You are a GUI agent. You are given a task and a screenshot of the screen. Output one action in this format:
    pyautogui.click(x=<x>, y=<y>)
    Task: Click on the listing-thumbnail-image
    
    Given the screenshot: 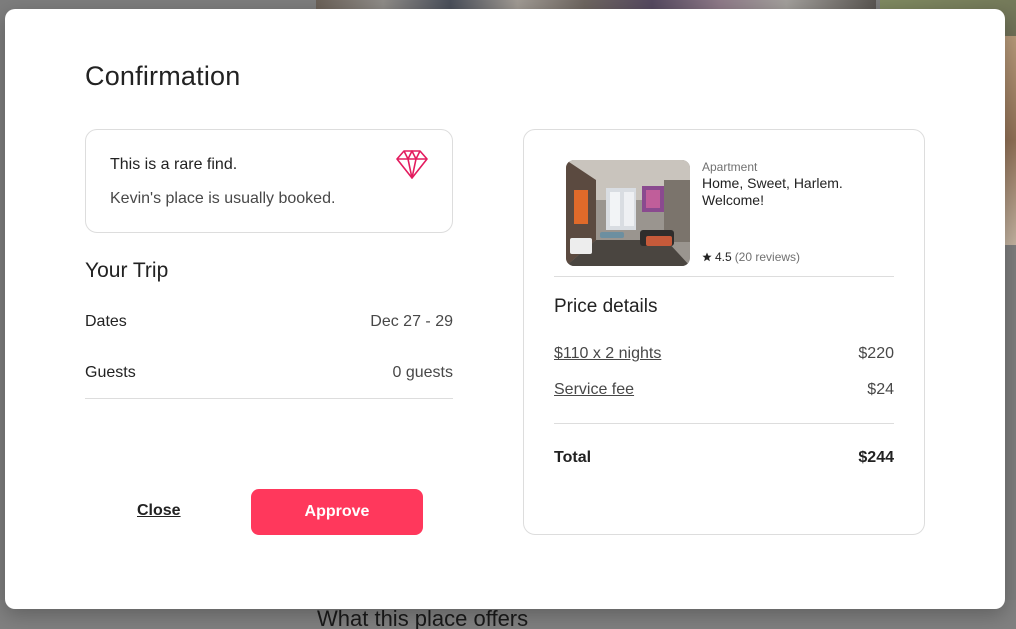 What is the action you would take?
    pyautogui.click(x=628, y=213)
    